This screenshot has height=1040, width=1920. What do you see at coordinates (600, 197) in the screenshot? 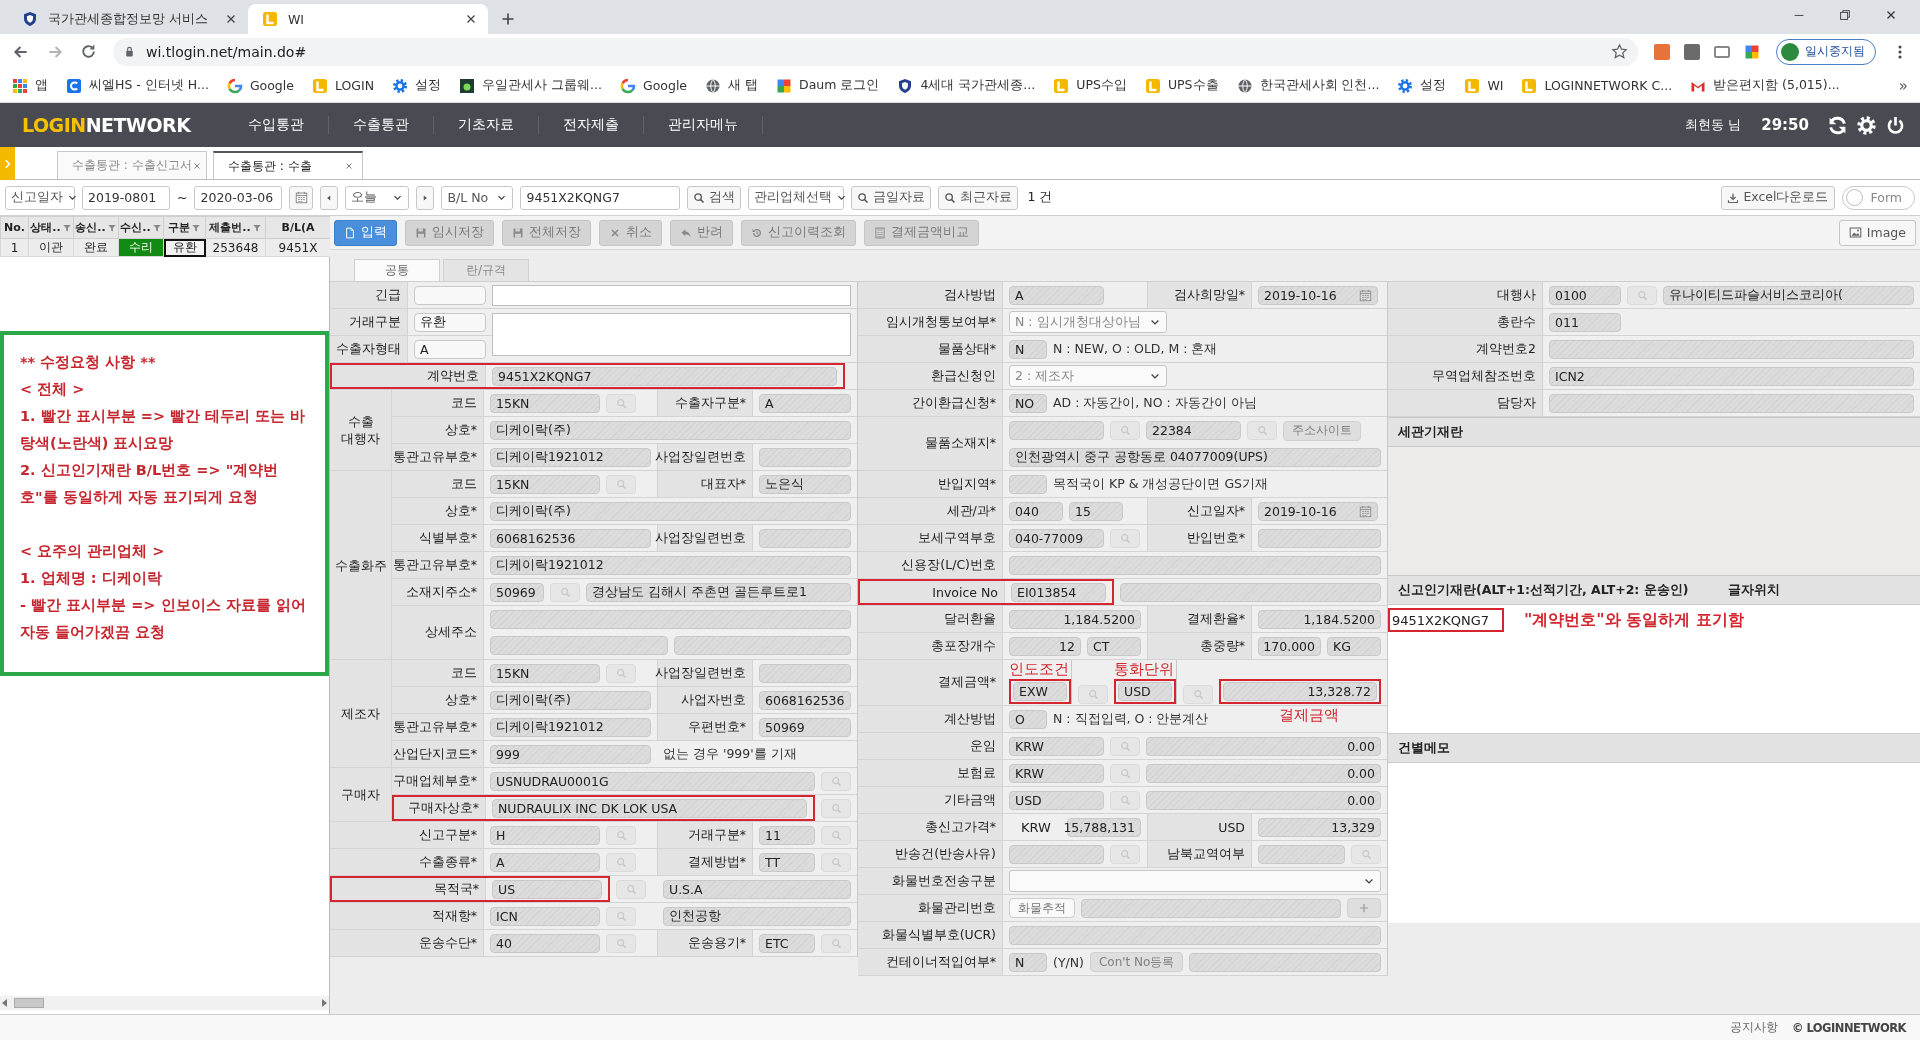
I see `search-field: 9451X2KQNG7` at bounding box center [600, 197].